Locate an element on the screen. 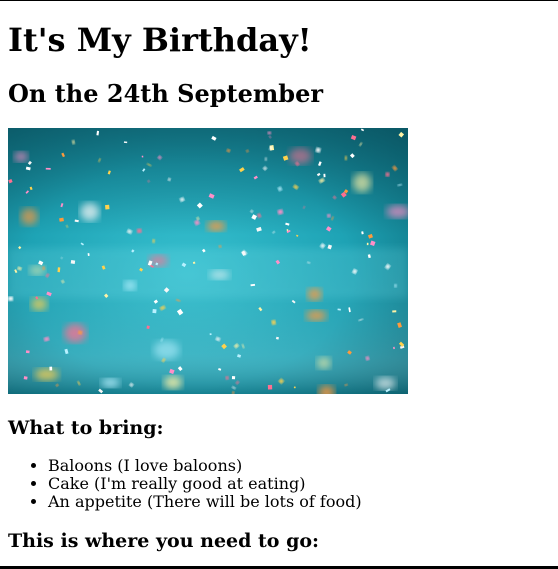 This screenshot has width=558, height=569. page-title: It's My Birthday! is located at coordinates (160, 40).